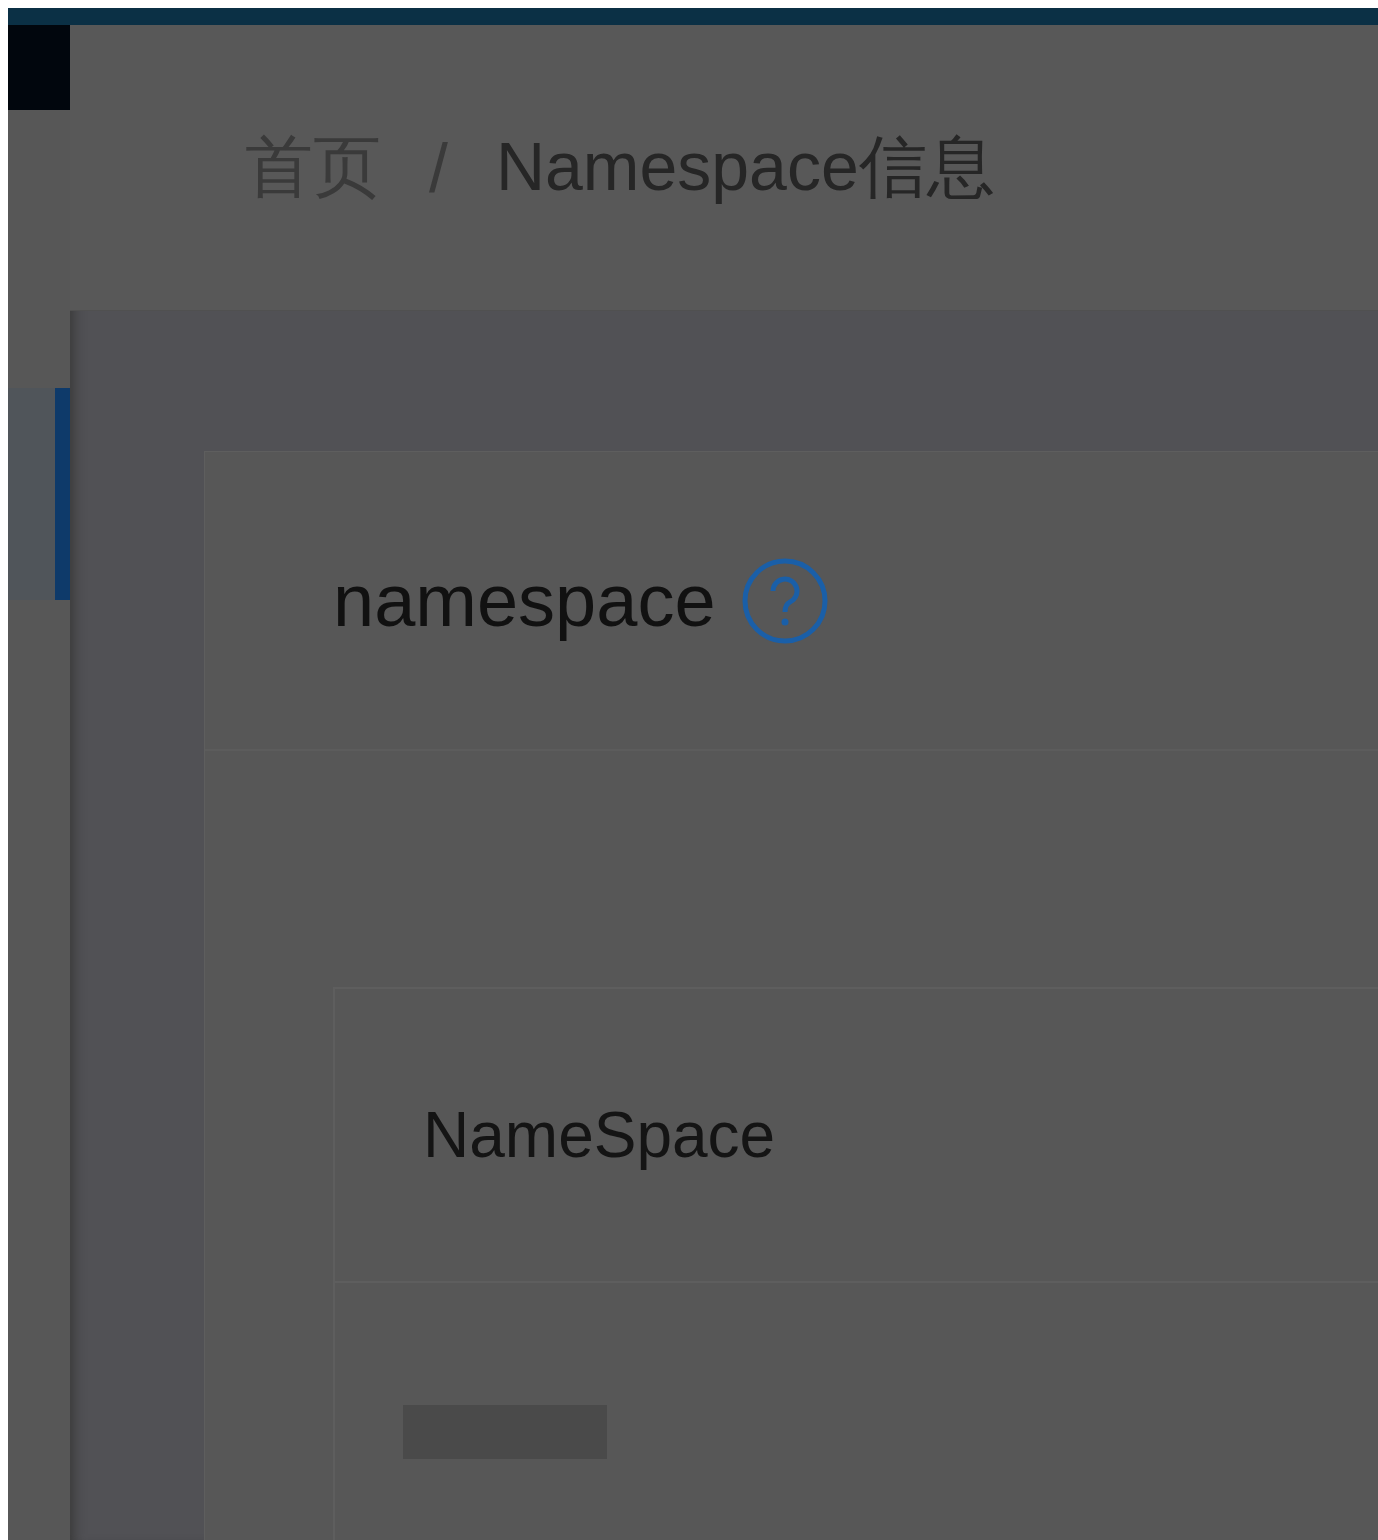  What do you see at coordinates (39, 494) in the screenshot?
I see `sidebar-item` at bounding box center [39, 494].